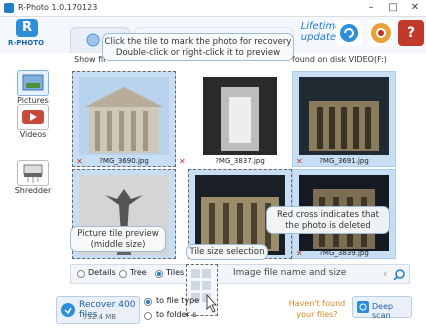  I want to click on gear-icon, so click(381, 33).